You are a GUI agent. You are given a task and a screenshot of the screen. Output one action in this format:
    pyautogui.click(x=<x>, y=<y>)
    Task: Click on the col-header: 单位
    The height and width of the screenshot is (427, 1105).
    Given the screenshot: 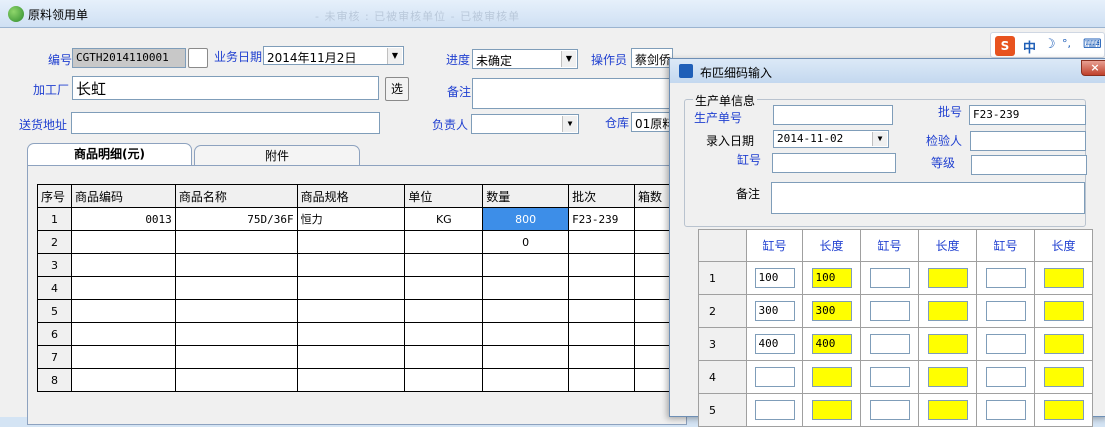 What is the action you would take?
    pyautogui.click(x=444, y=196)
    